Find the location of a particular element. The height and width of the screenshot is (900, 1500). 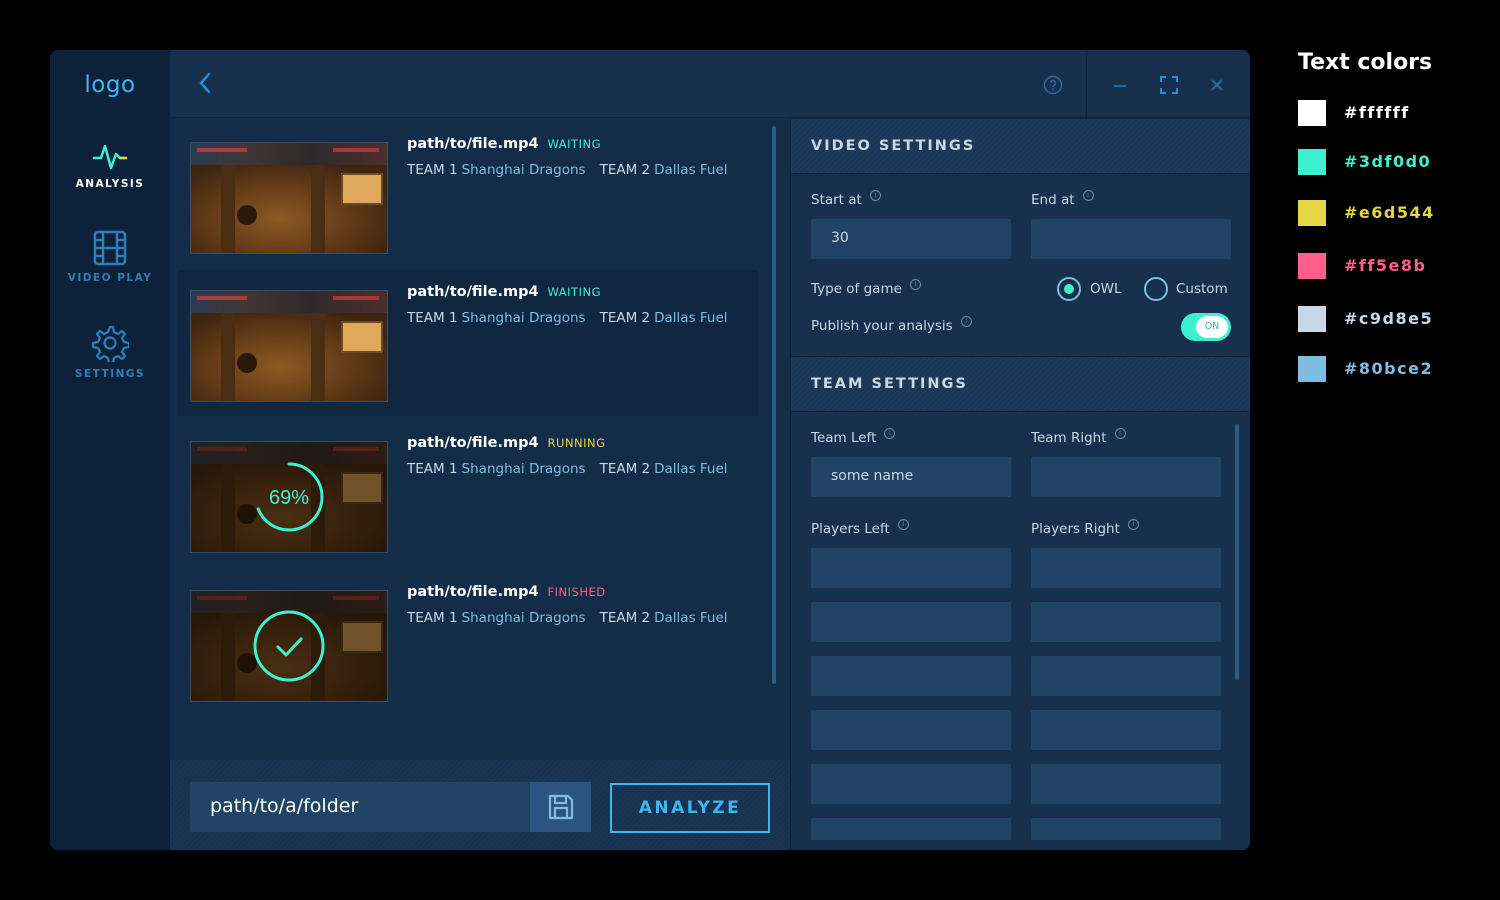

maximize-icon is located at coordinates (1169, 85).